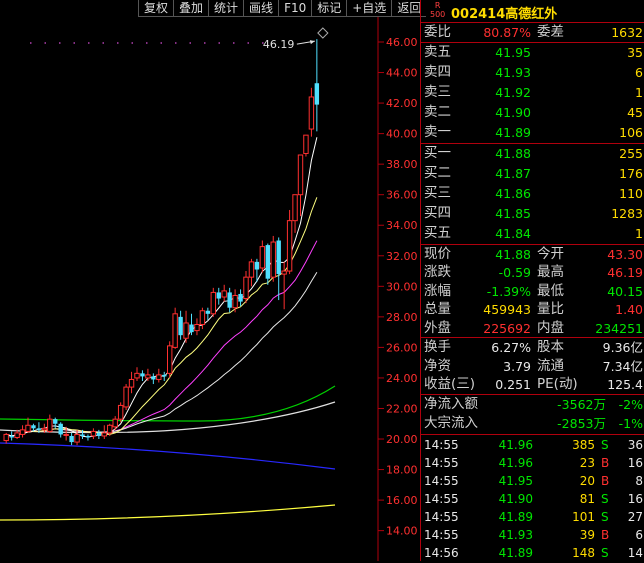 The height and width of the screenshot is (563, 644). What do you see at coordinates (402, 134) in the screenshot?
I see `y-tick-label: 40.00` at bounding box center [402, 134].